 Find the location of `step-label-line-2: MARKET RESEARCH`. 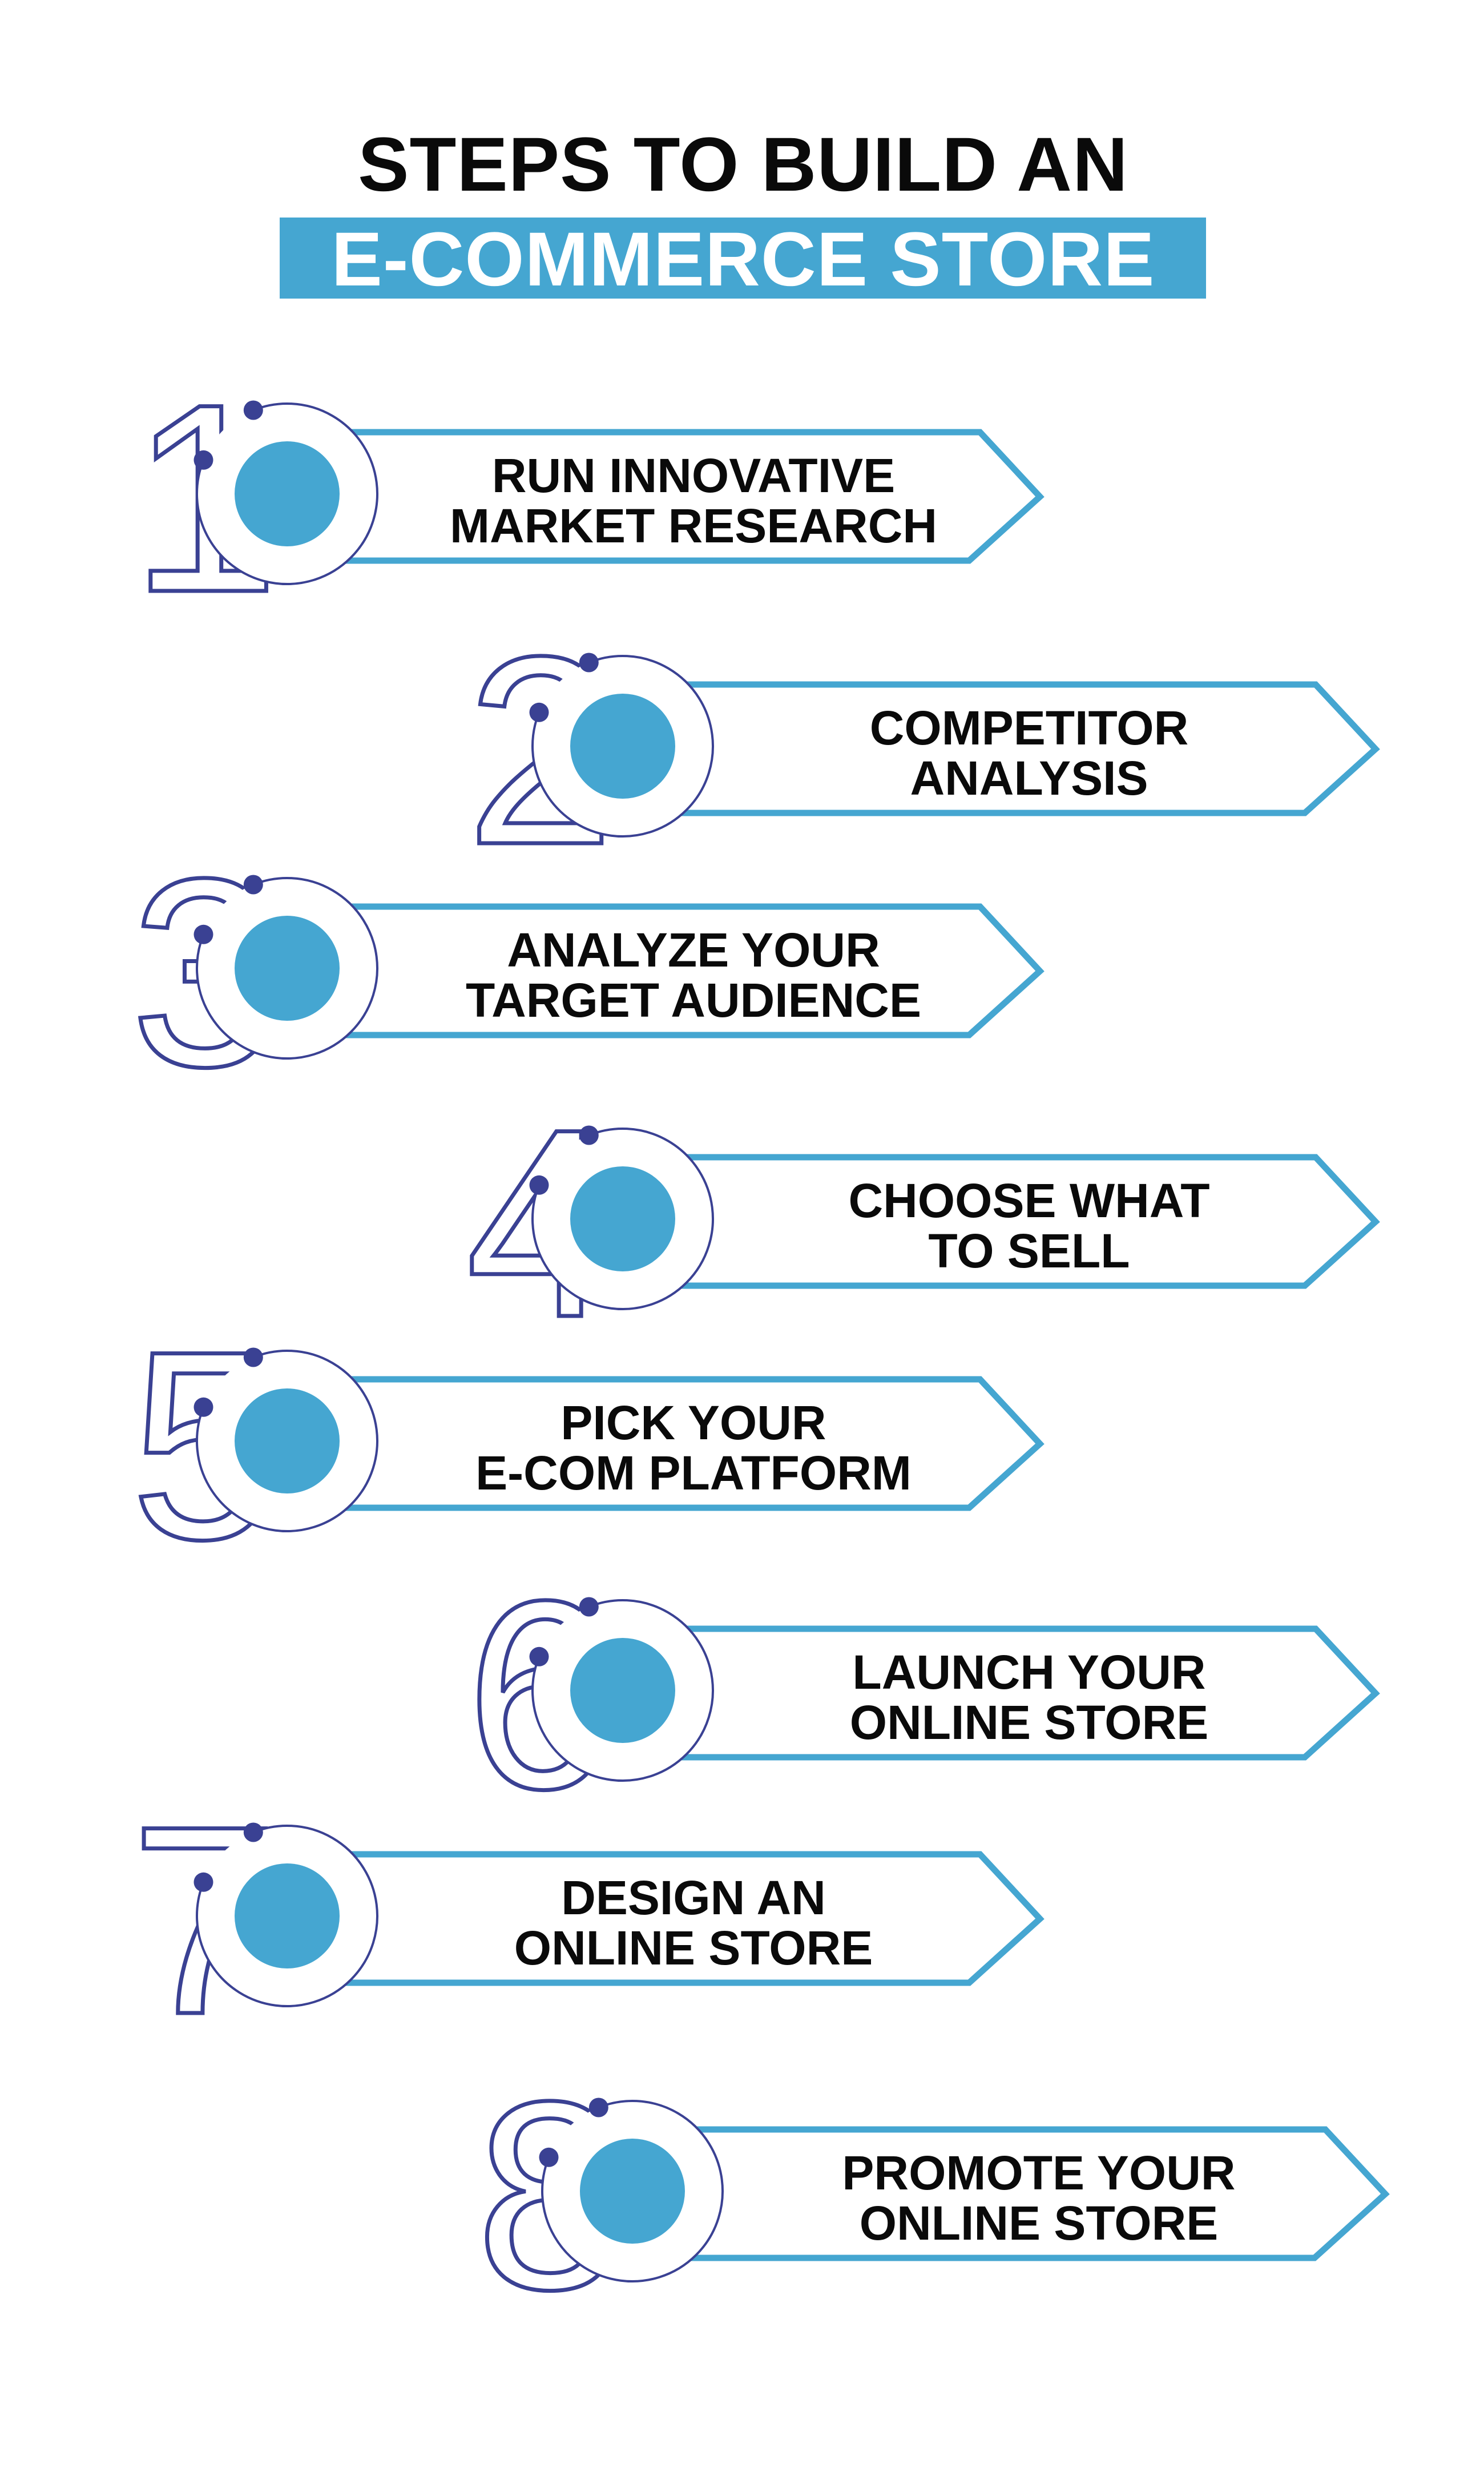

step-label-line-2: MARKET RESEARCH is located at coordinates (693, 526).